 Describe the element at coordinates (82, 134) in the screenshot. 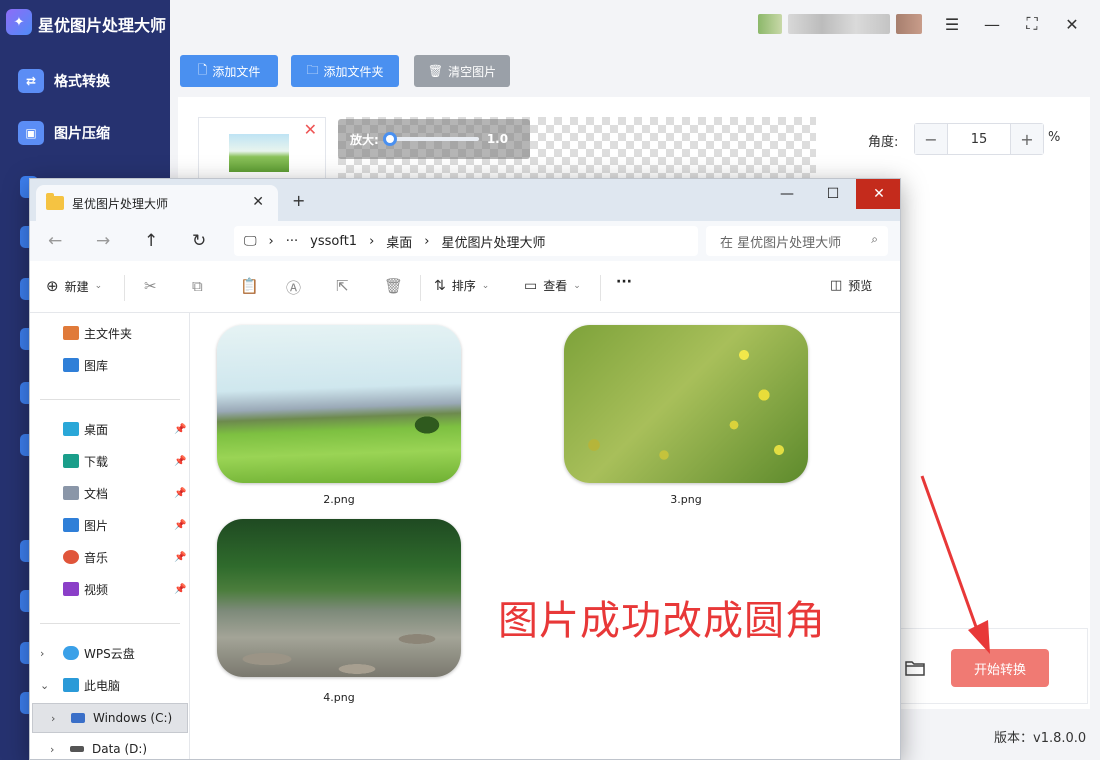

I see `sidebar-item-label: 图片压缩` at that location.